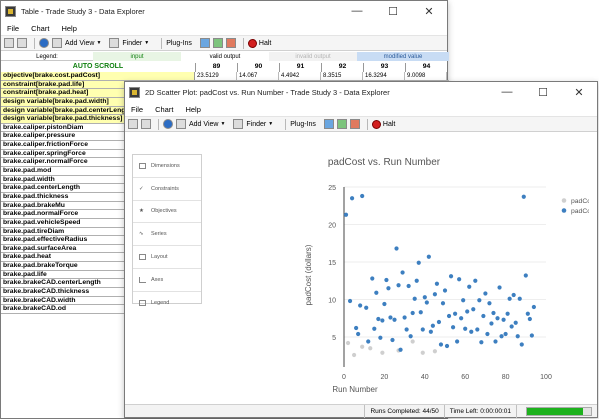 This screenshot has width=599, height=419. Describe the element at coordinates (271, 124) in the screenshot. I see `chevron-down-icon: ▼` at that location.